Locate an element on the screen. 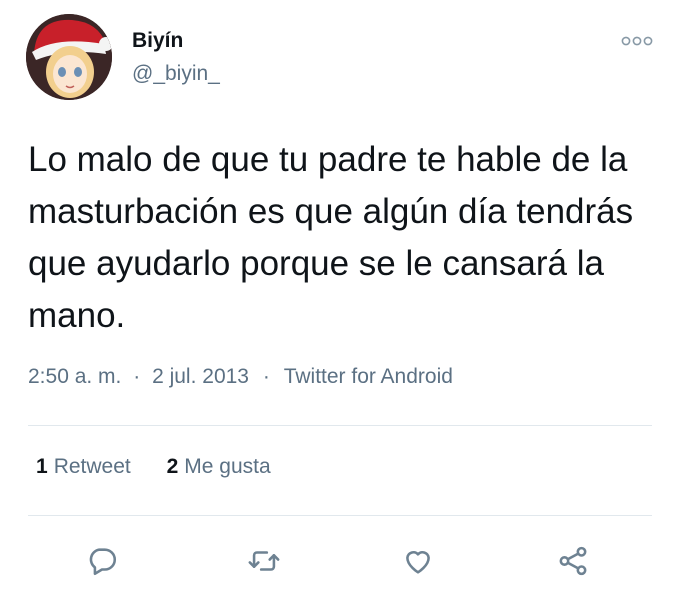 The width and height of the screenshot is (680, 615). reply-icon is located at coordinates (103, 562).